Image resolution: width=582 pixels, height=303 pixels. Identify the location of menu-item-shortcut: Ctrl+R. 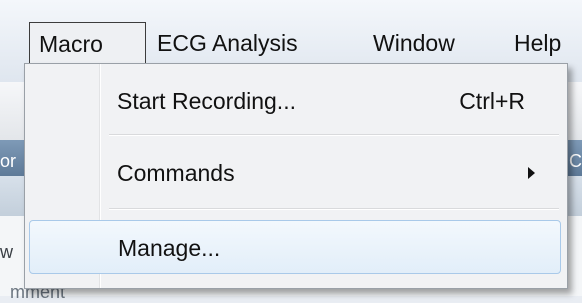
(492, 101).